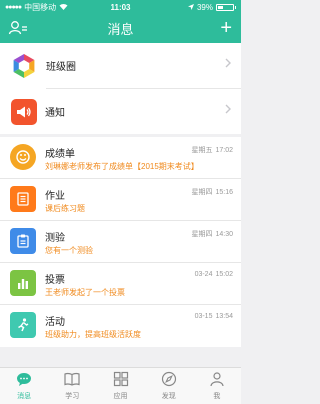 The width and height of the screenshot is (320, 404). Describe the element at coordinates (65, 208) in the screenshot. I see `message-subtitle: 课后练习题` at that location.